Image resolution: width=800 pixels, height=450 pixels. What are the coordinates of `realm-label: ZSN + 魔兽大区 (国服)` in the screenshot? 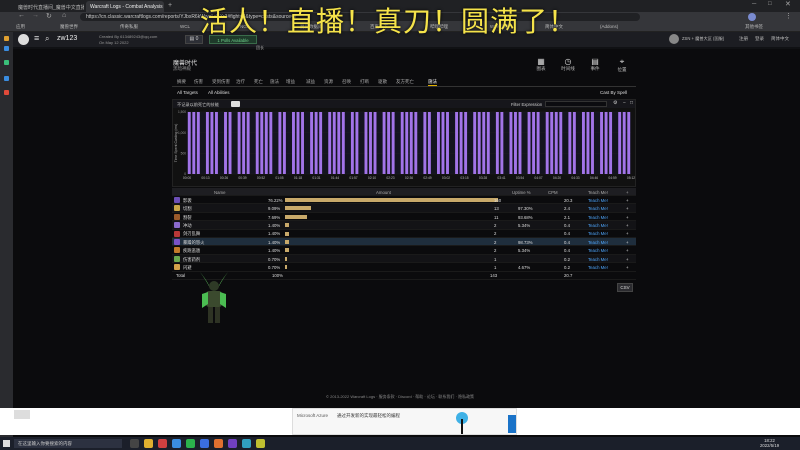 It's located at (703, 39).